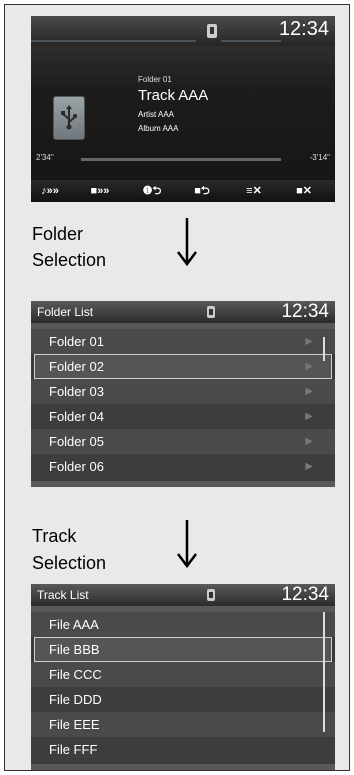 The image size is (354, 775). Describe the element at coordinates (50, 191) in the screenshot. I see `track-seek-button: ♪»»` at that location.